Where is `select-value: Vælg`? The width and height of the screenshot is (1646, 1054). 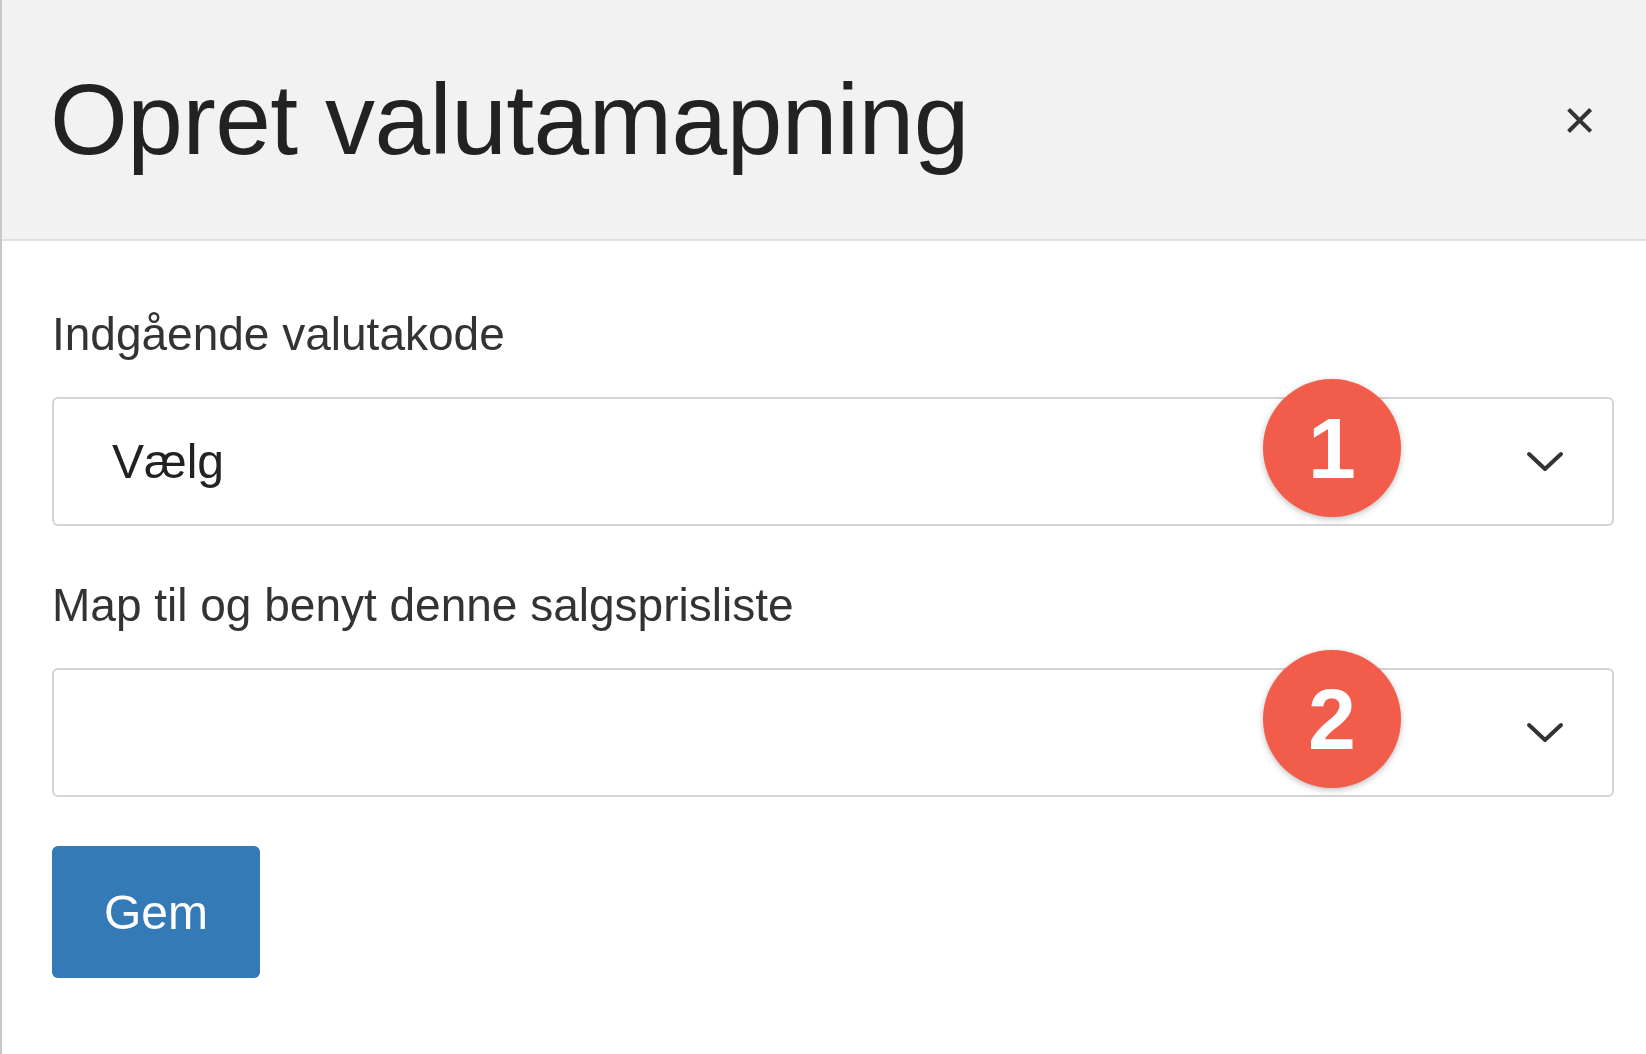
select-value: Vælg is located at coordinates (168, 461).